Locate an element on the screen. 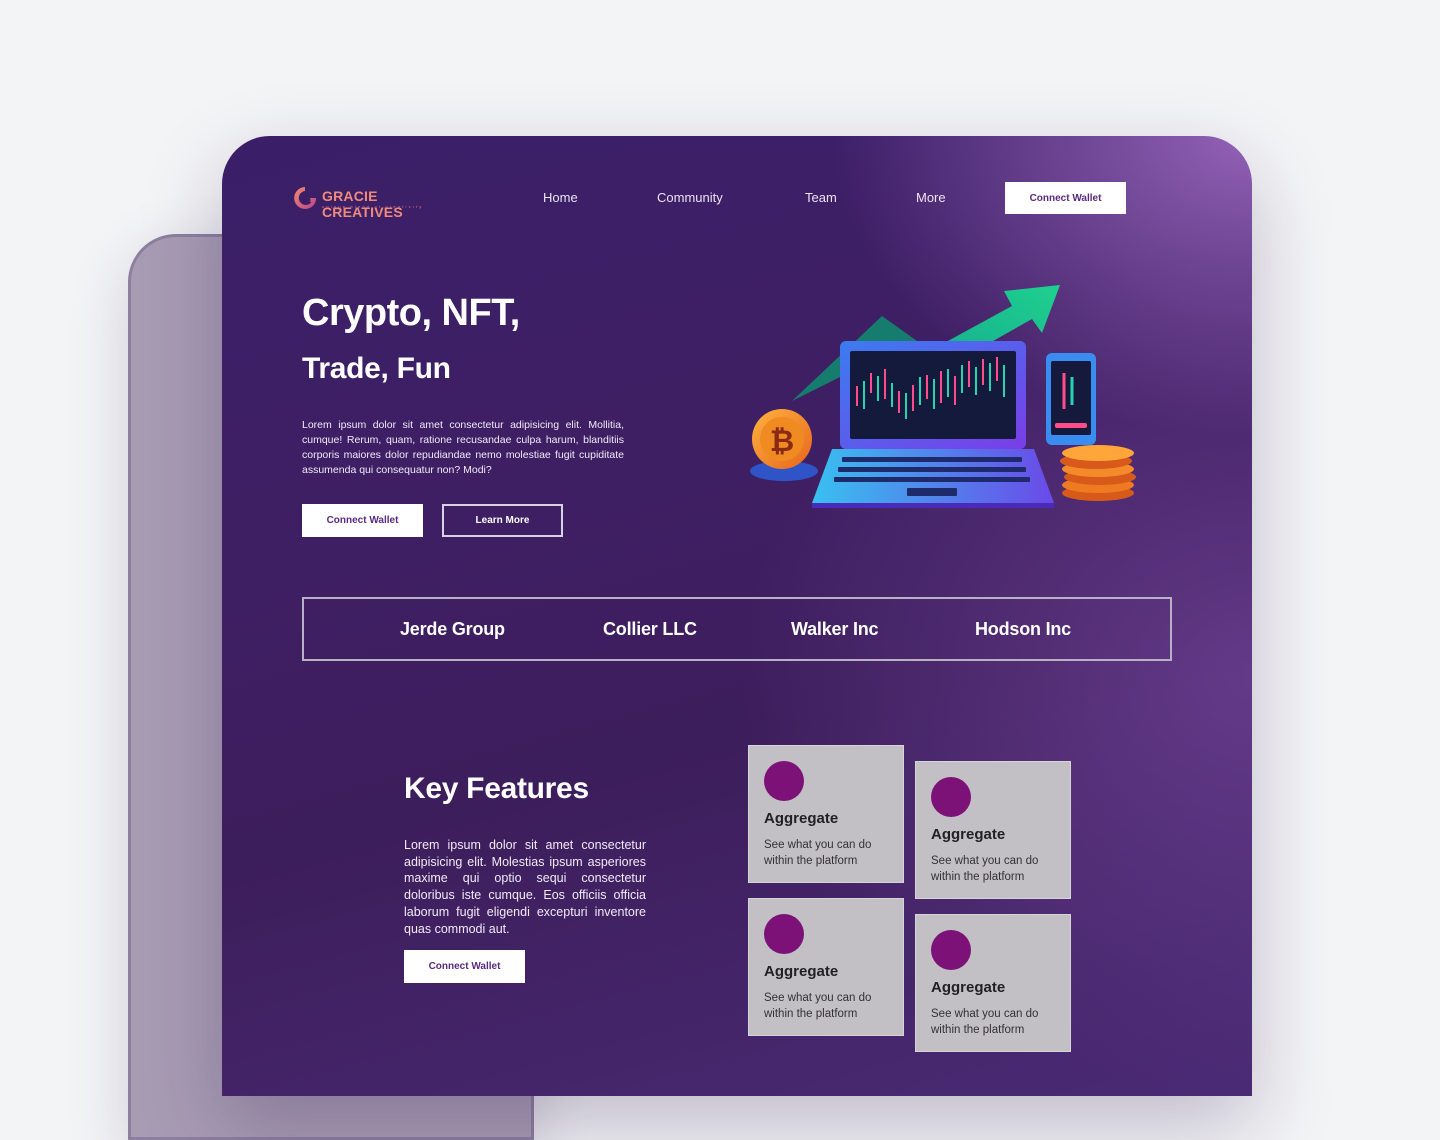 The image size is (1440, 1140). brand-tagline: unique blend of creativity is located at coordinates (373, 206).